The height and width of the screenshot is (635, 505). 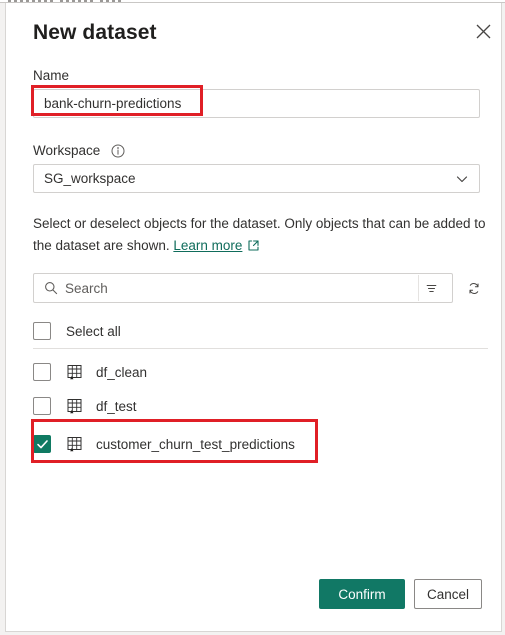 What do you see at coordinates (362, 594) in the screenshot?
I see `confirm-button: Confirm` at bounding box center [362, 594].